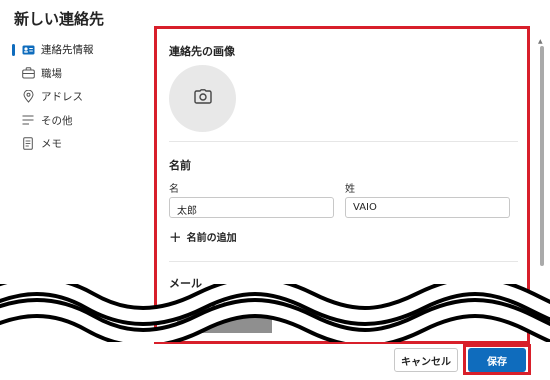 Image resolution: width=550 pixels, height=380 pixels. I want to click on sidebar-item-label: 連絡先情報, so click(67, 50).